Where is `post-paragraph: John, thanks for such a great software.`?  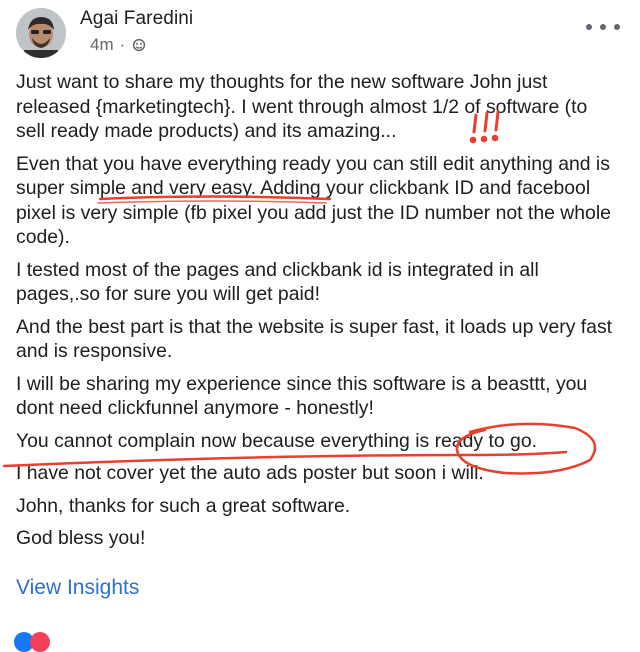 post-paragraph: John, thanks for such a great software. is located at coordinates (183, 505).